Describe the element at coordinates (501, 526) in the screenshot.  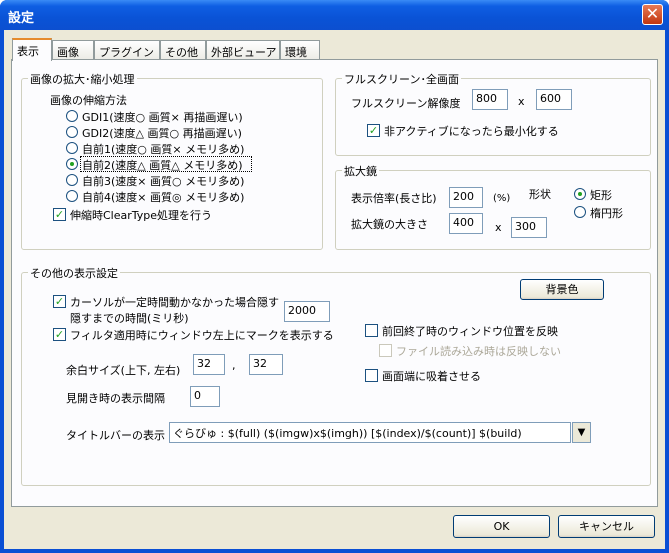
I see `ok-button: OK` at that location.